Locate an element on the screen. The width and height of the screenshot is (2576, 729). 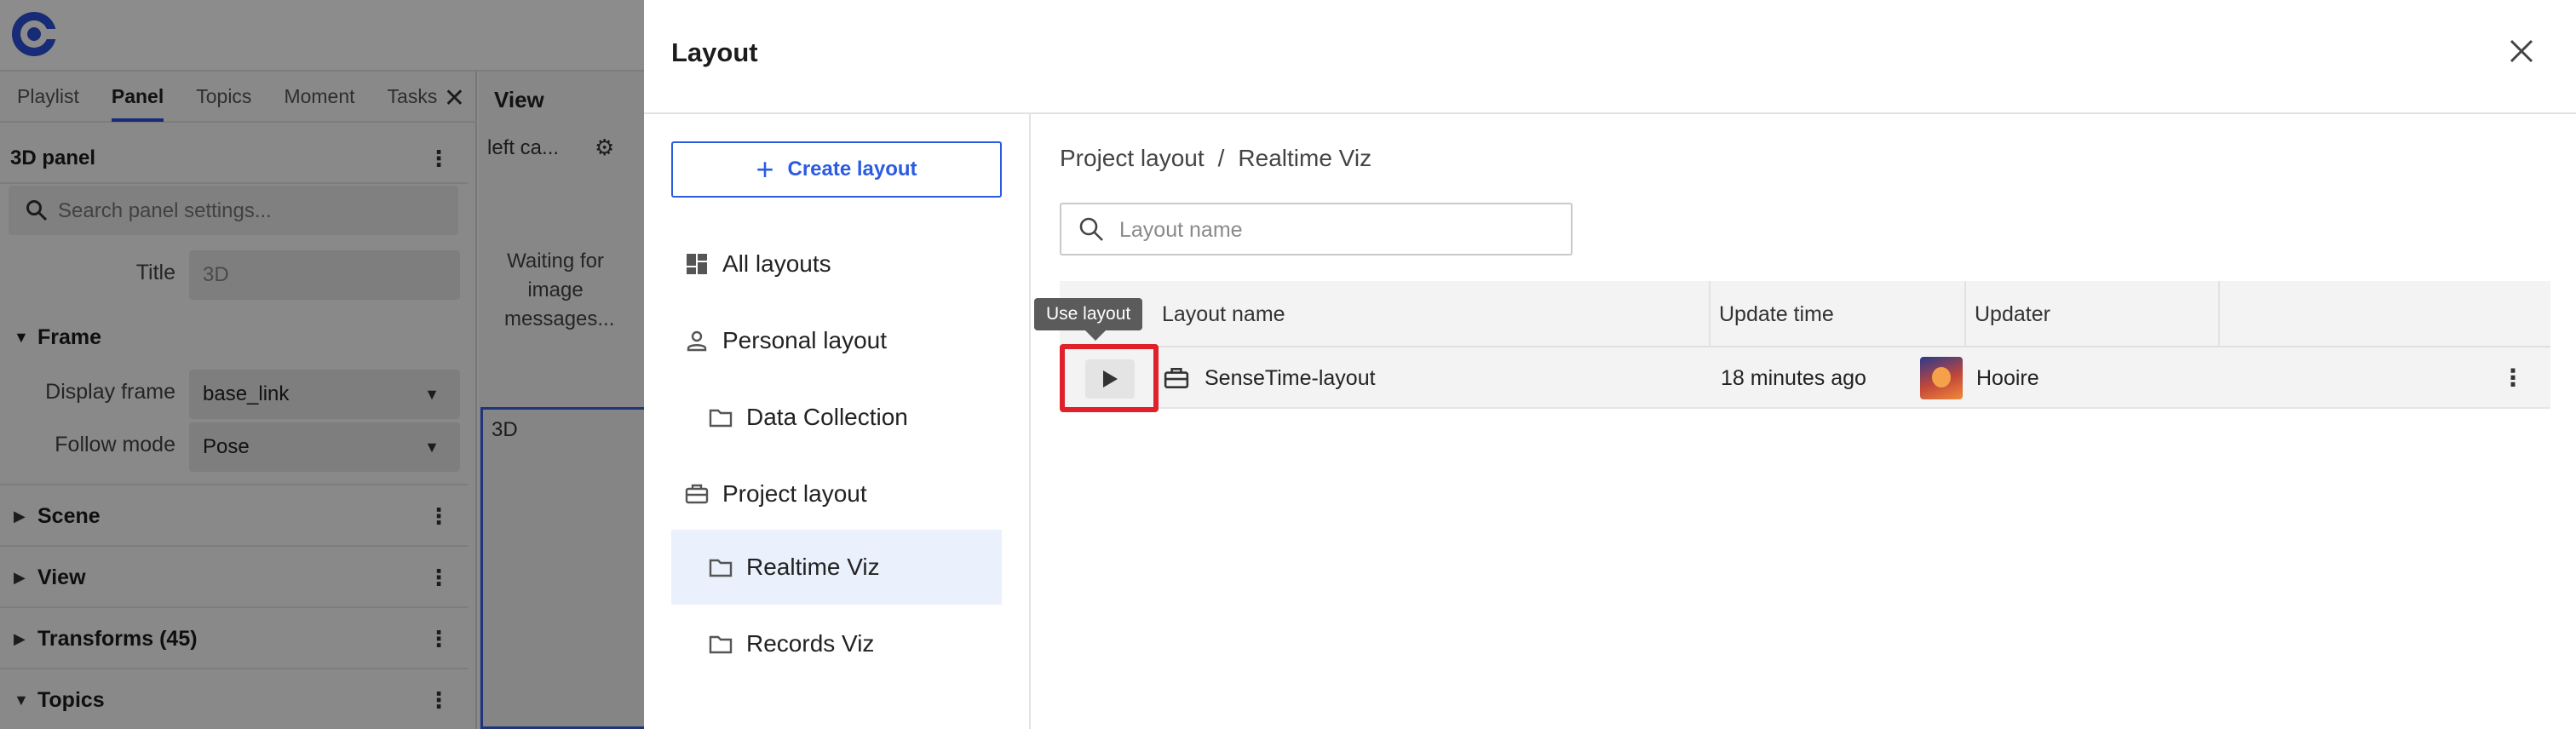
column-header-update-time: Update time is located at coordinates (1776, 314).